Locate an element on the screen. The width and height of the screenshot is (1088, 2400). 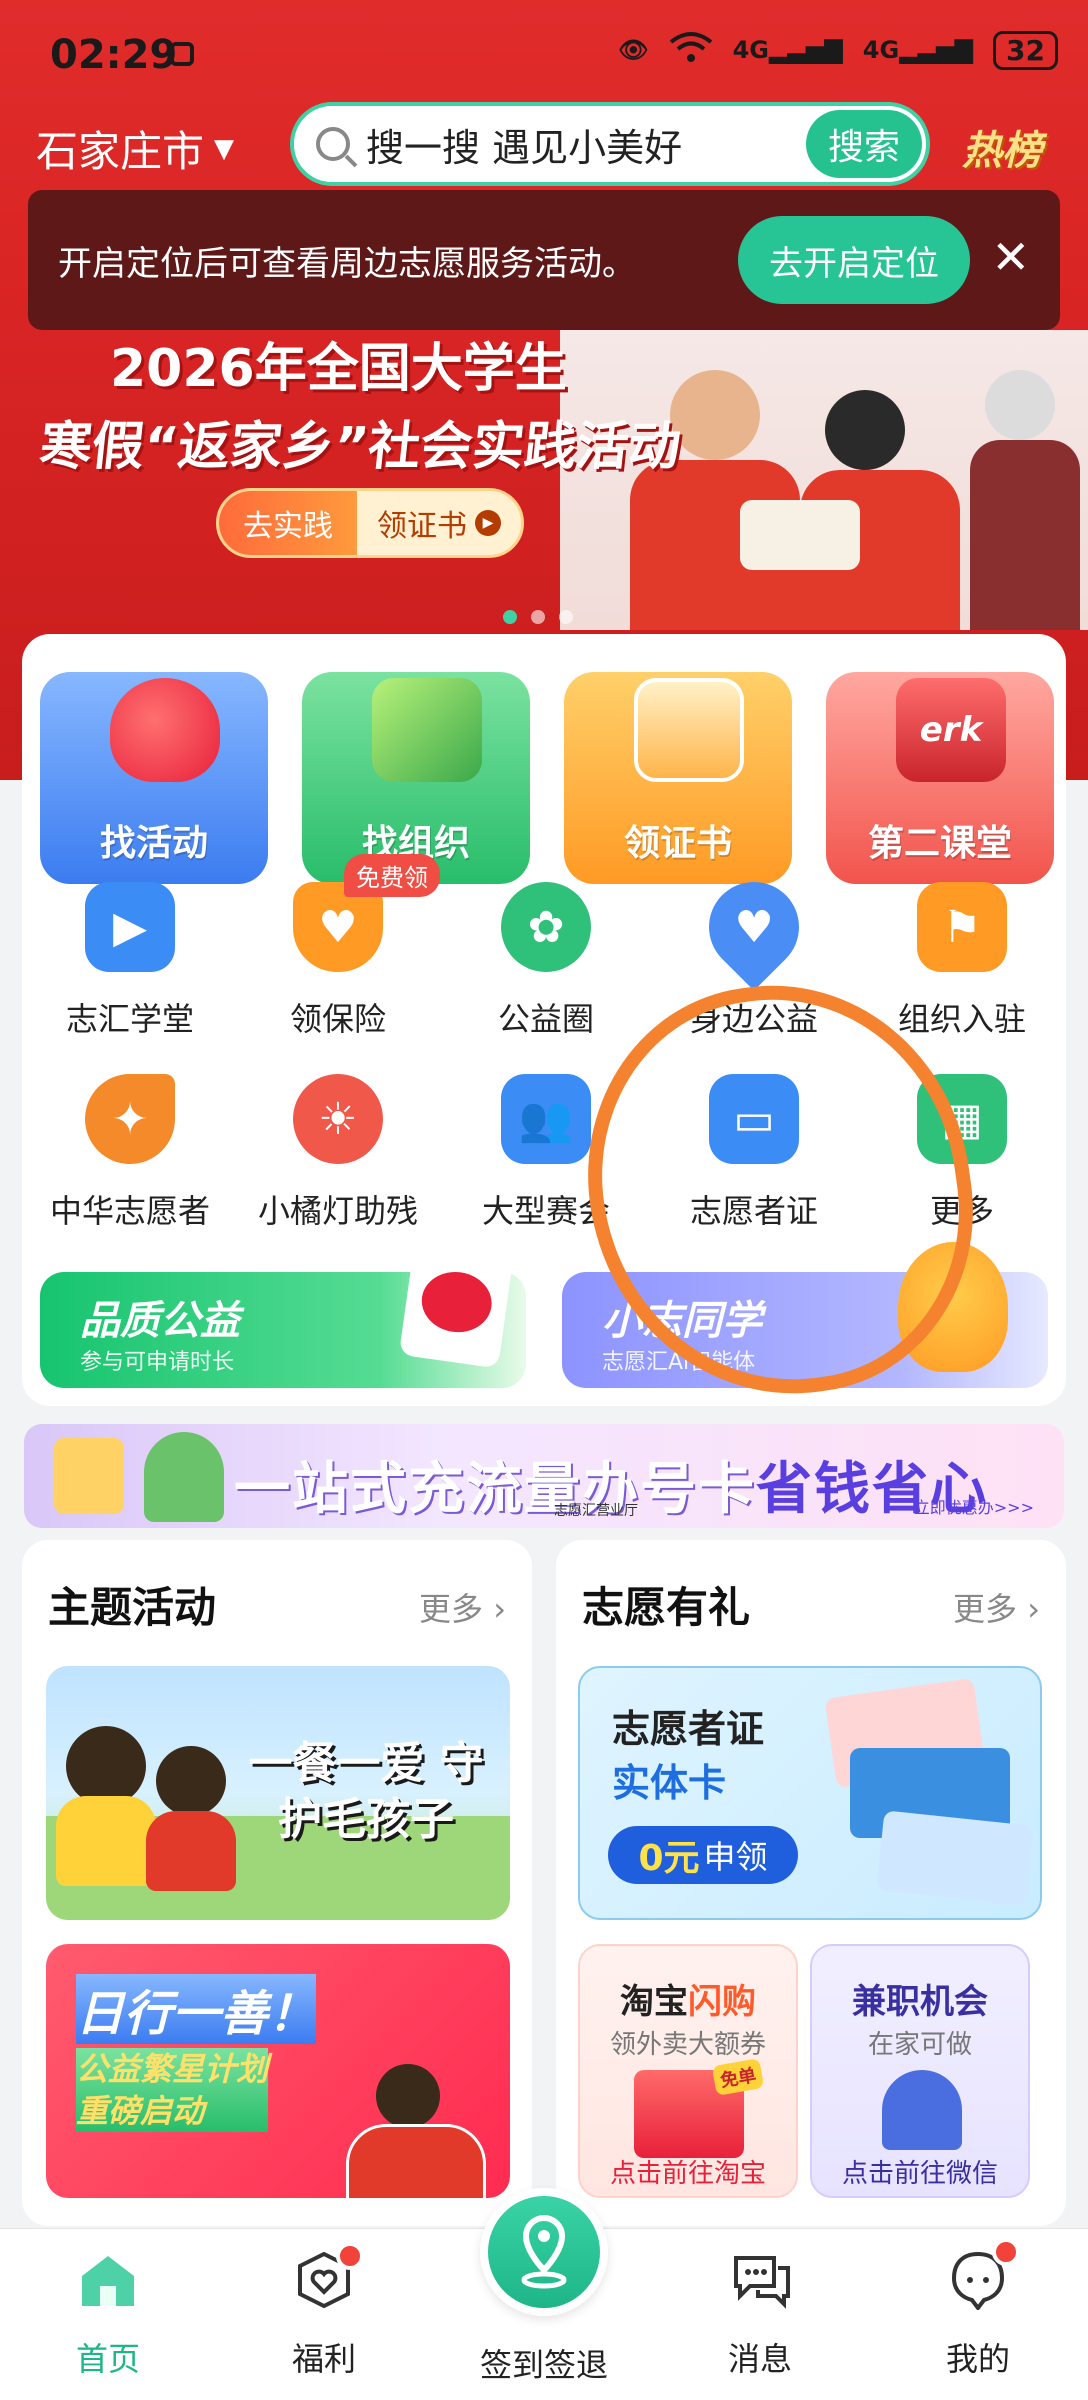
search-icon is located at coordinates (333, 144).